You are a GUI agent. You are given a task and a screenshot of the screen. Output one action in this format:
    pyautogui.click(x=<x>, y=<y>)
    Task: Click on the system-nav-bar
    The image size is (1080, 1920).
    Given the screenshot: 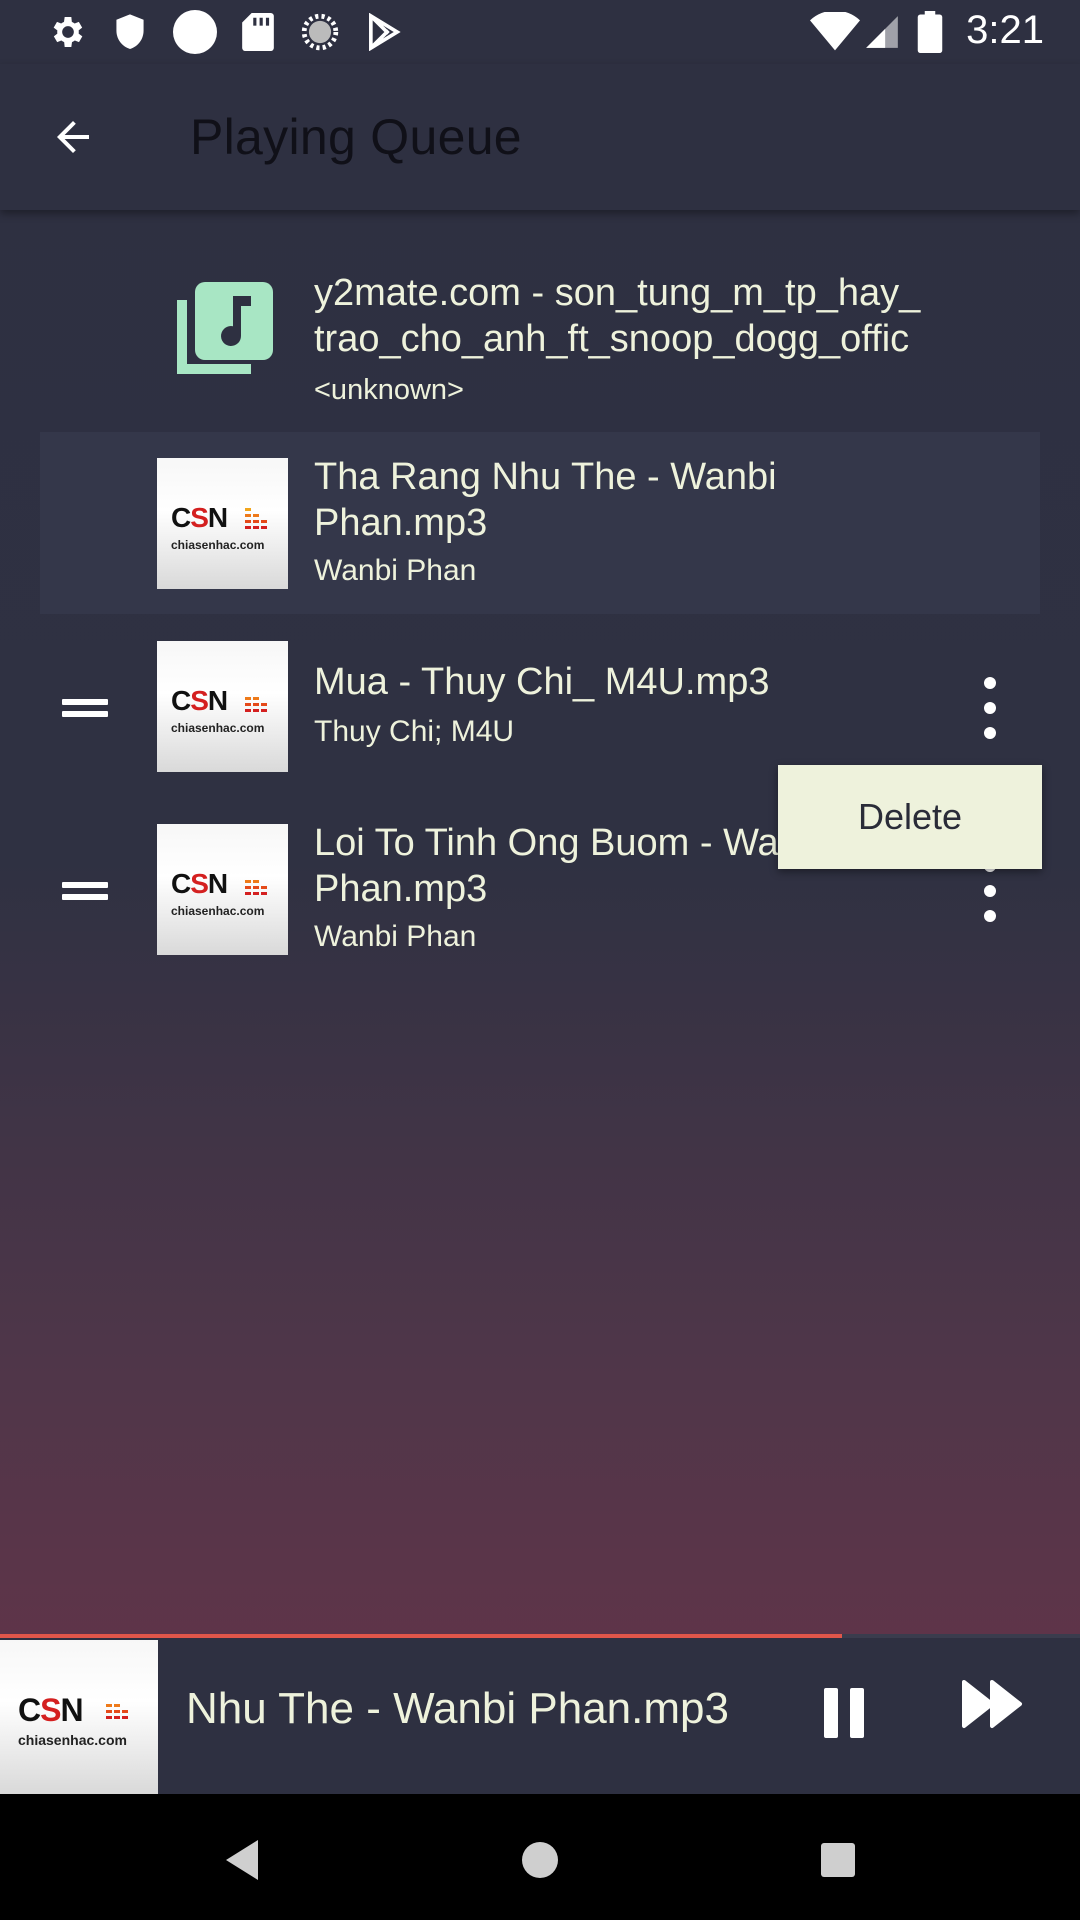 What is the action you would take?
    pyautogui.click(x=540, y=1857)
    